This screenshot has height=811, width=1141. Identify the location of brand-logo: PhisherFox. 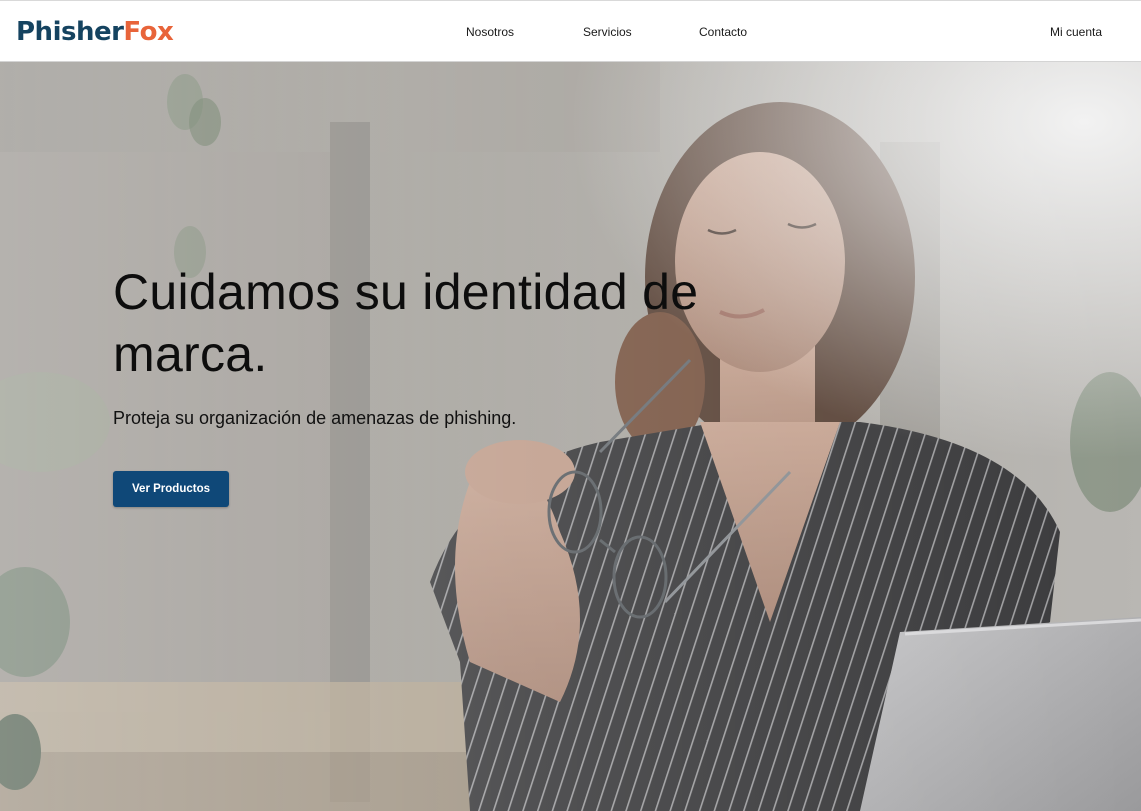
(95, 32).